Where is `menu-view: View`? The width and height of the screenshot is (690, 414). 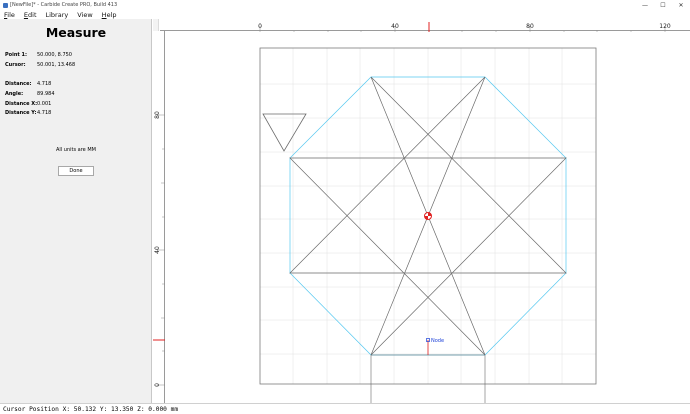
menu-view: View is located at coordinates (84, 15).